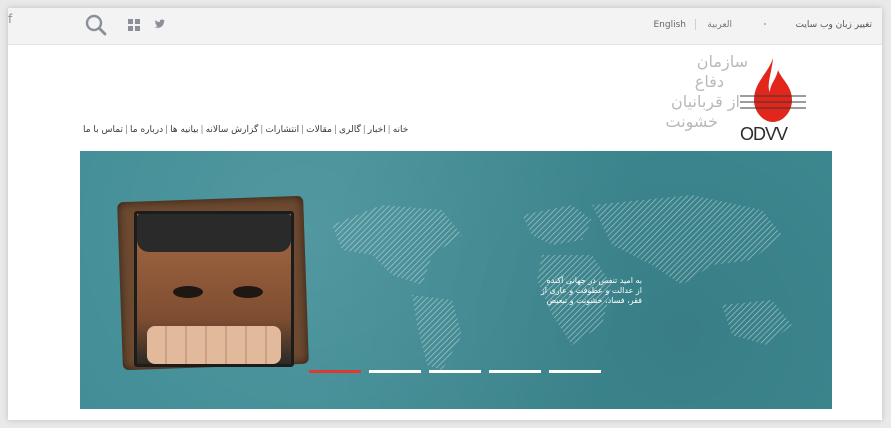 Image resolution: width=891 pixels, height=428 pixels. What do you see at coordinates (594, 300) in the screenshot?
I see `caption-line: فقر، فساد، خشونت و تبعیض` at bounding box center [594, 300].